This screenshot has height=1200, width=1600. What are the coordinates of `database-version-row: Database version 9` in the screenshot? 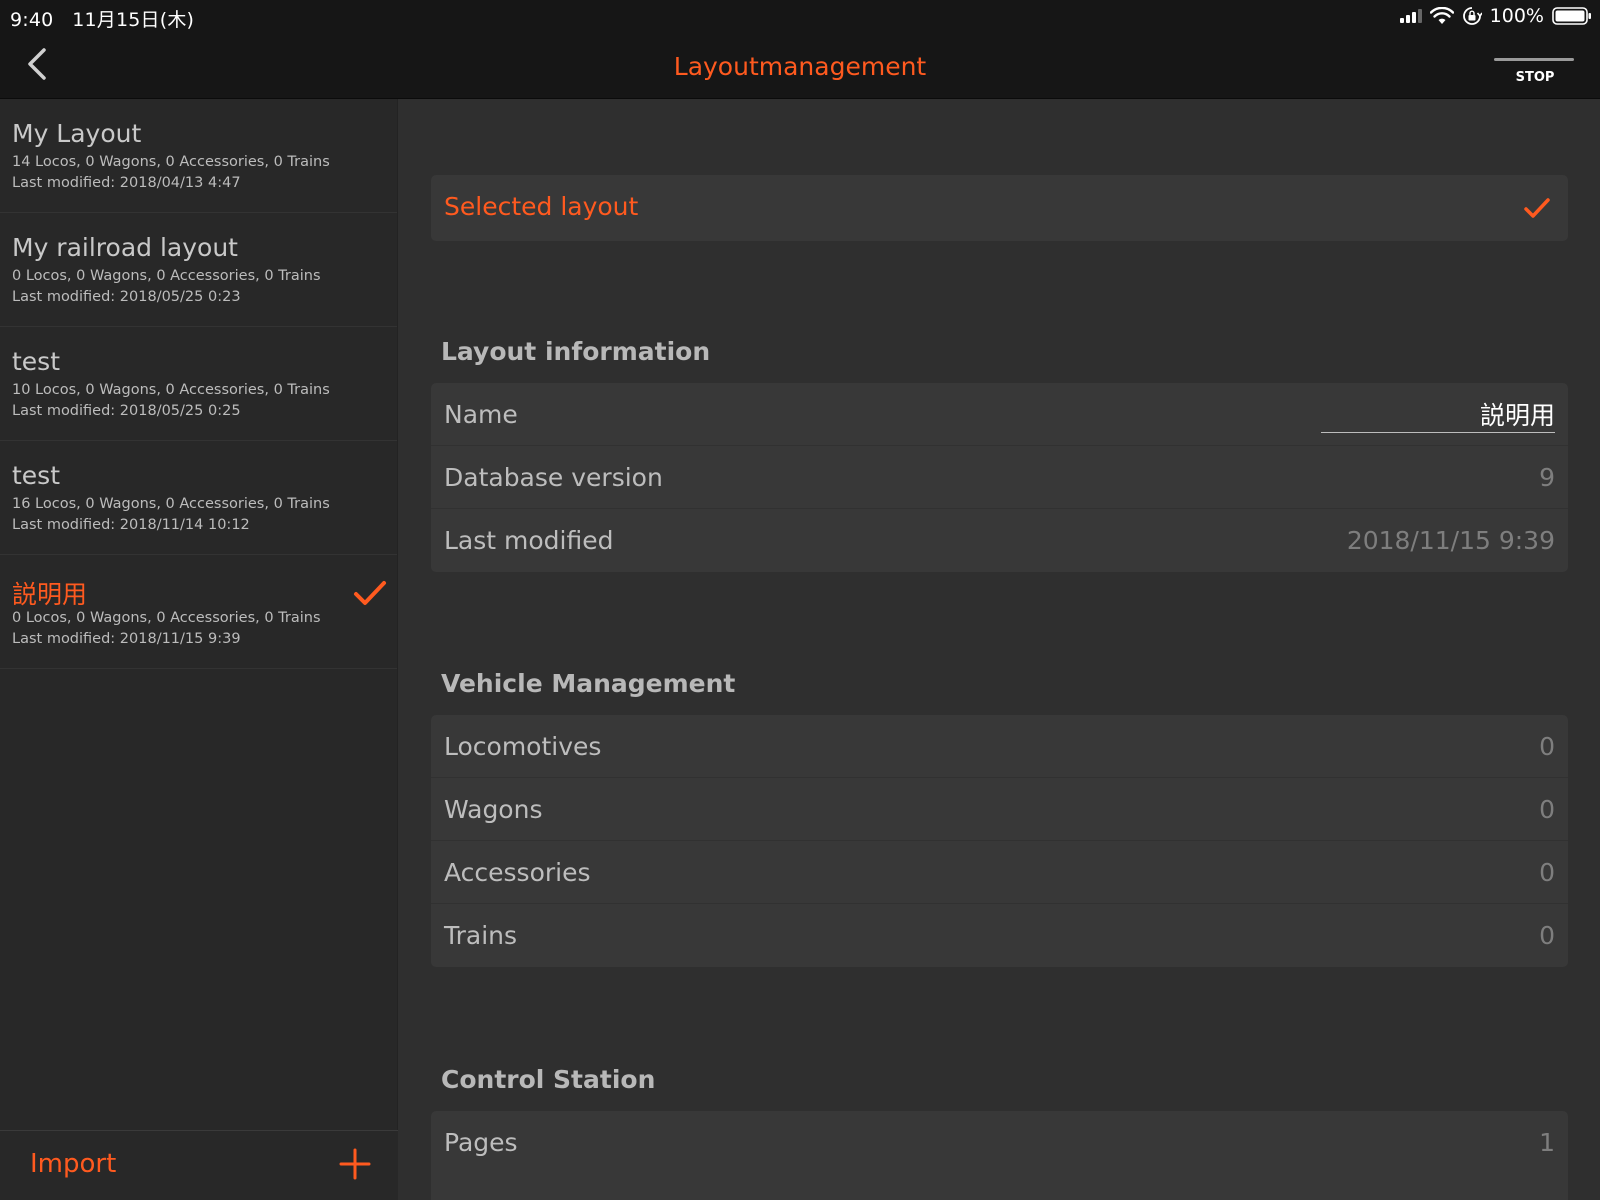 It's located at (999, 477).